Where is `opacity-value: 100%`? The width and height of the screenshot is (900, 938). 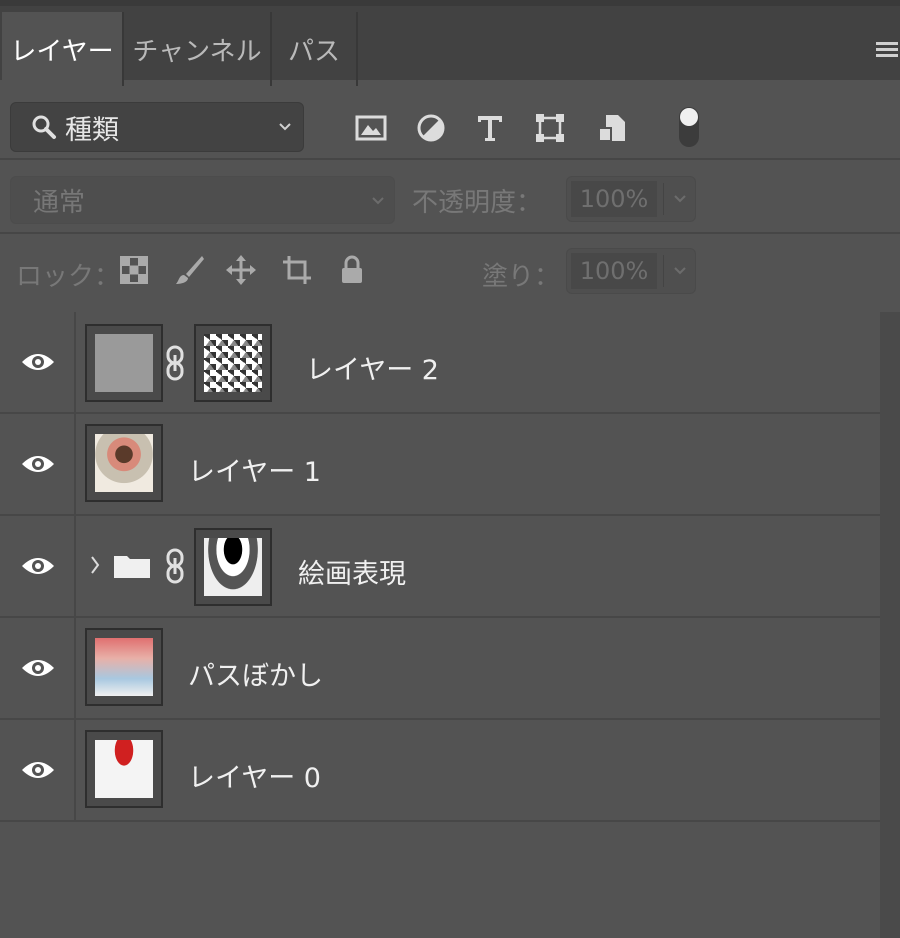 opacity-value: 100% is located at coordinates (614, 199).